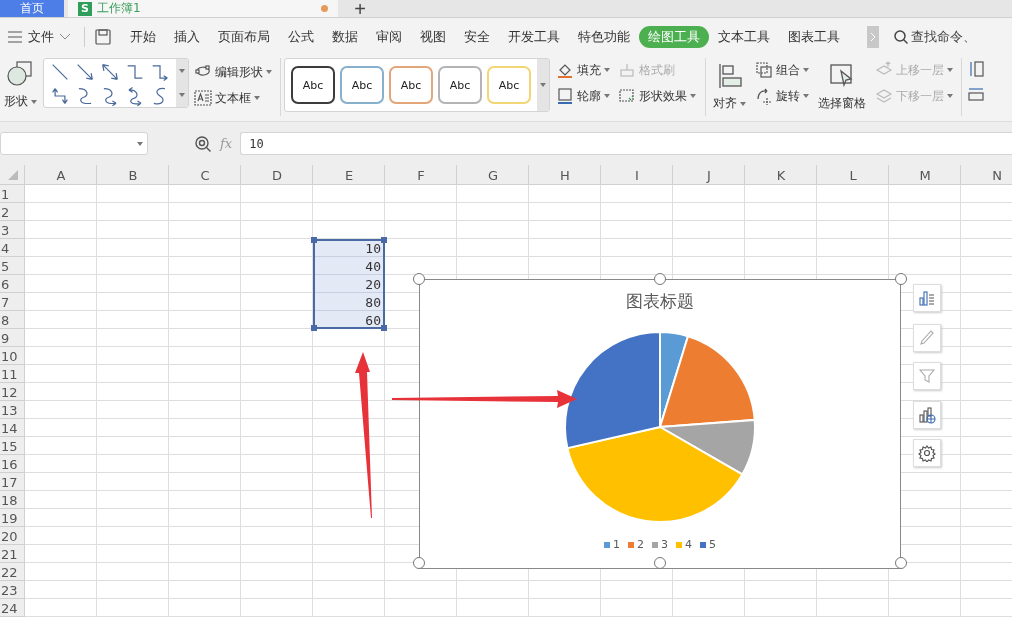 This screenshot has height=619, width=1012. Describe the element at coordinates (233, 98) in the screenshot. I see `ribbon-button: 文本框` at that location.